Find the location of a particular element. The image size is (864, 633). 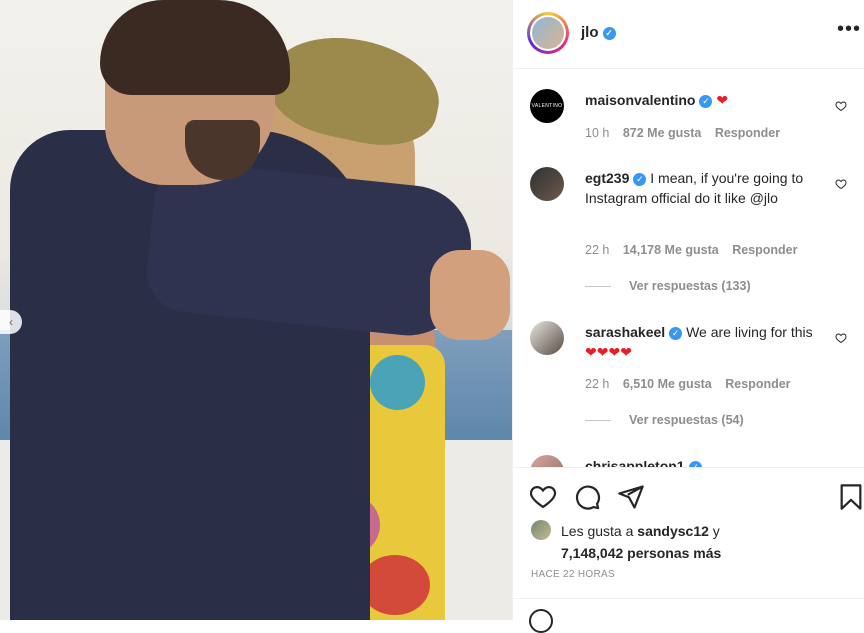

liker-avatar is located at coordinates (541, 530).